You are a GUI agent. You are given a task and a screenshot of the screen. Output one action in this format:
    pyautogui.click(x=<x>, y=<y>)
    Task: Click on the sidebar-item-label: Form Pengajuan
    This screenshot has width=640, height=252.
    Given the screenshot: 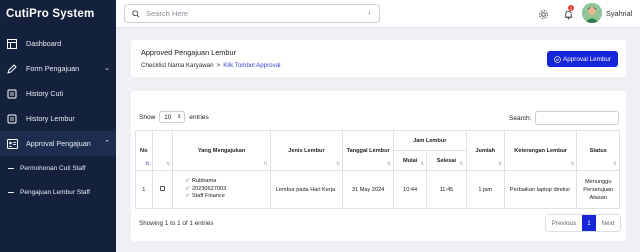 What is the action you would take?
    pyautogui.click(x=53, y=68)
    